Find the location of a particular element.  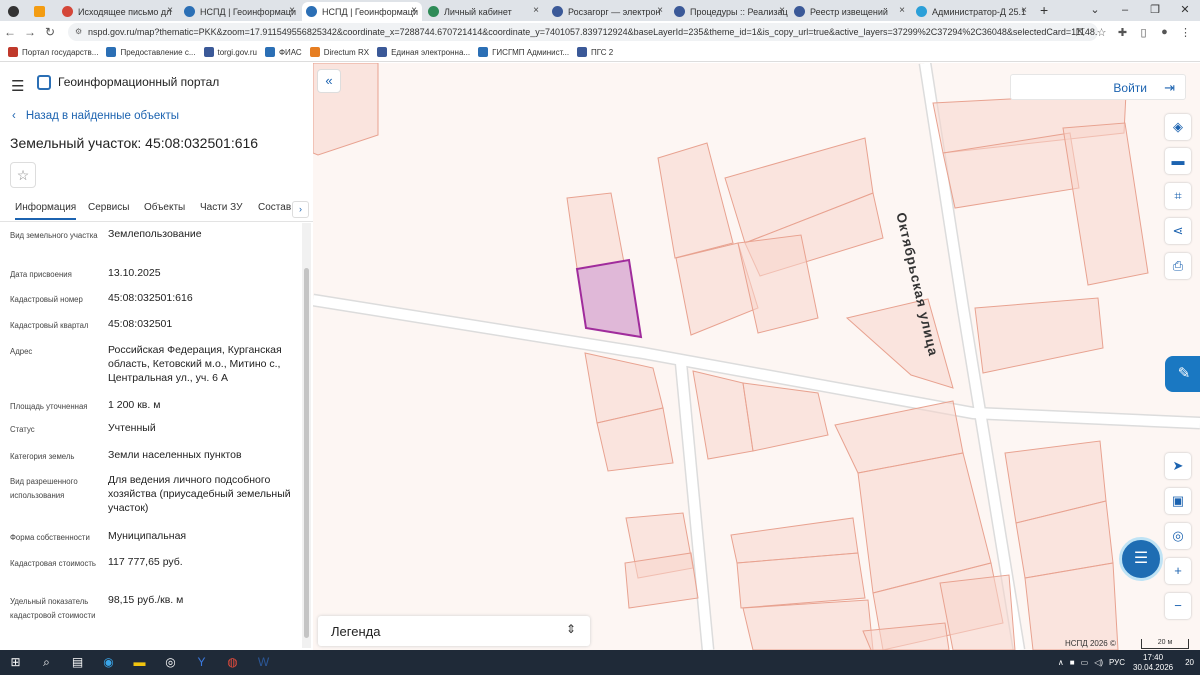

back-icon: ← is located at coordinates (10, 32).